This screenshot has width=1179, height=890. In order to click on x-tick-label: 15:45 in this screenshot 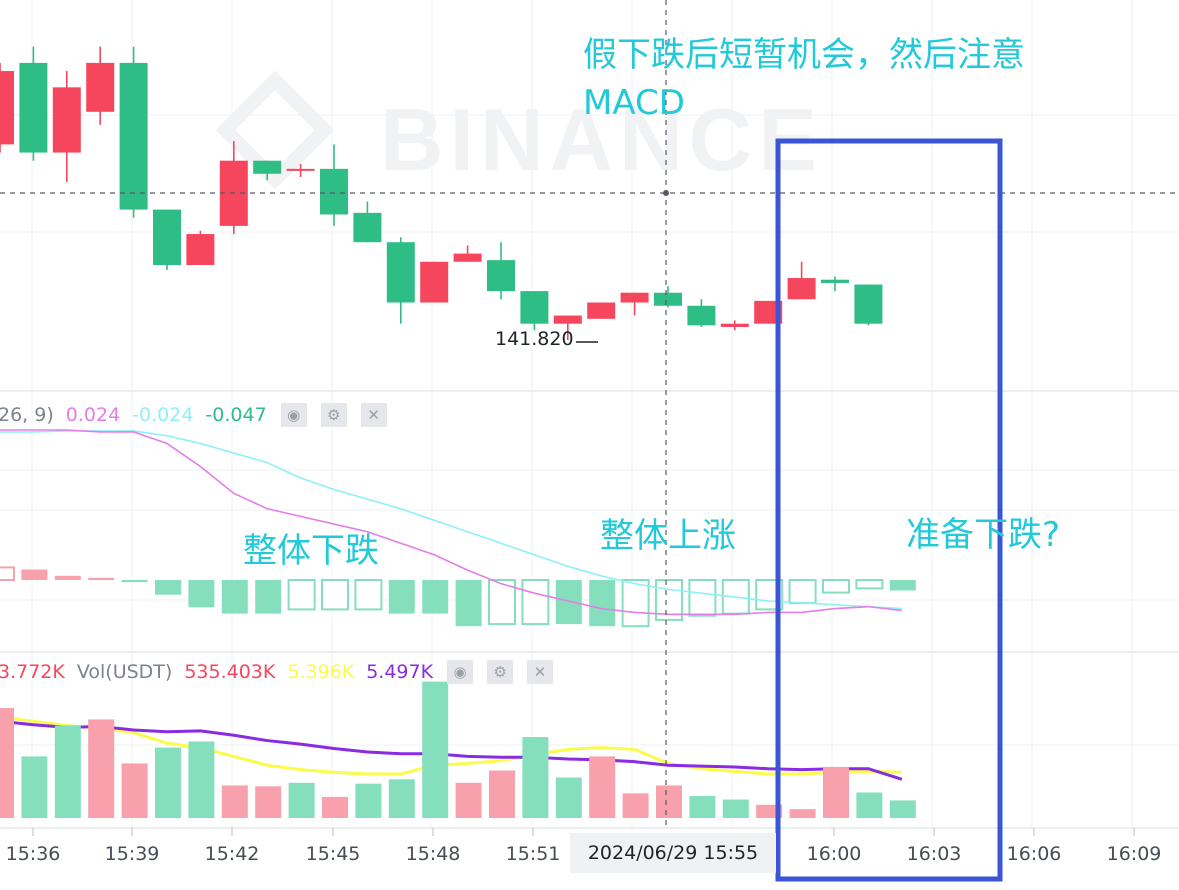, I will do `click(333, 854)`.